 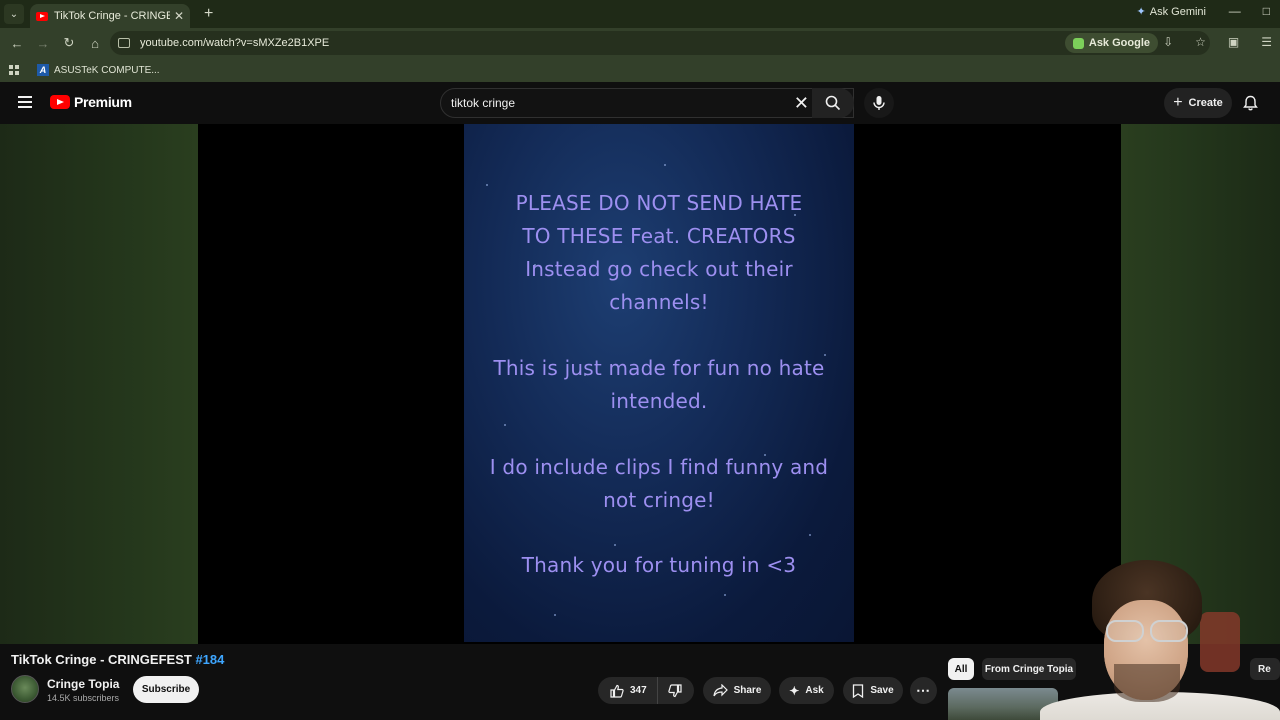 What do you see at coordinates (209, 659) in the screenshot?
I see `hashtag-link: #184` at bounding box center [209, 659].